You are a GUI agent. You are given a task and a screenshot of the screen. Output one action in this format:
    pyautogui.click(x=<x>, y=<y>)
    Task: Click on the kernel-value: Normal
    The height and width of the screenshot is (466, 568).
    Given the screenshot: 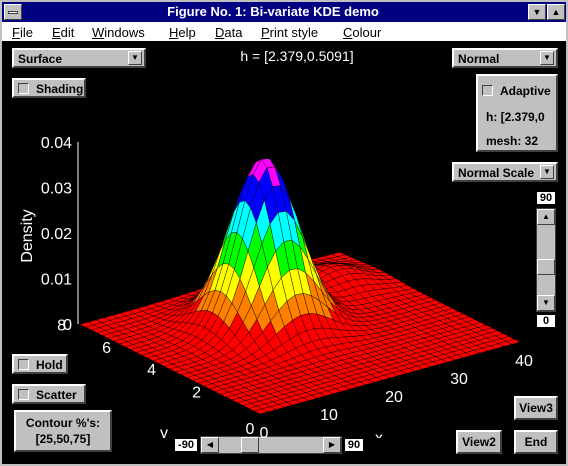 What is the action you would take?
    pyautogui.click(x=479, y=59)
    